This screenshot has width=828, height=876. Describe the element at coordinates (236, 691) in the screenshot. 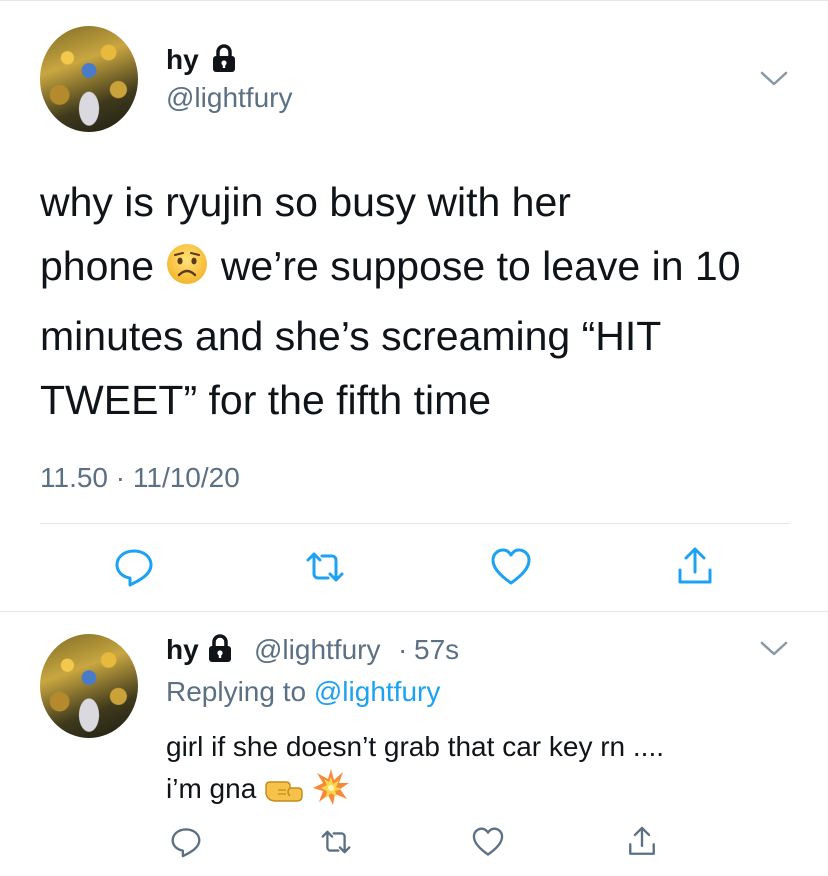

I see `replying-to-label: Replying to` at that location.